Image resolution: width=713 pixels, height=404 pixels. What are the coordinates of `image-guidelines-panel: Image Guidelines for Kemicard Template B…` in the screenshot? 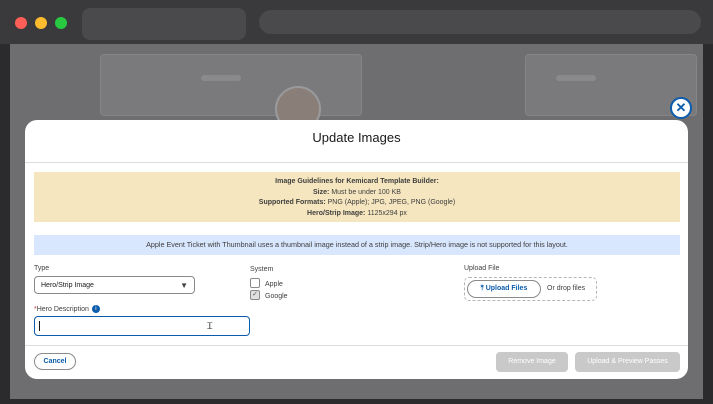 It's located at (357, 197).